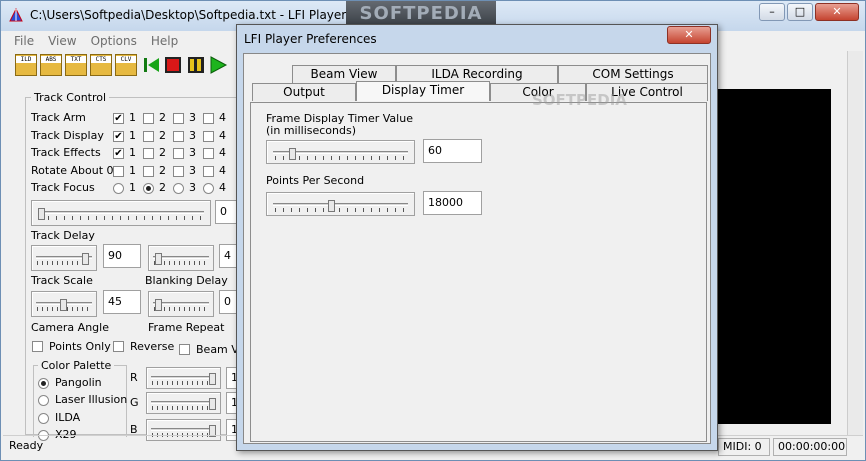  Describe the element at coordinates (218, 65) in the screenshot. I see `play-icon` at that location.